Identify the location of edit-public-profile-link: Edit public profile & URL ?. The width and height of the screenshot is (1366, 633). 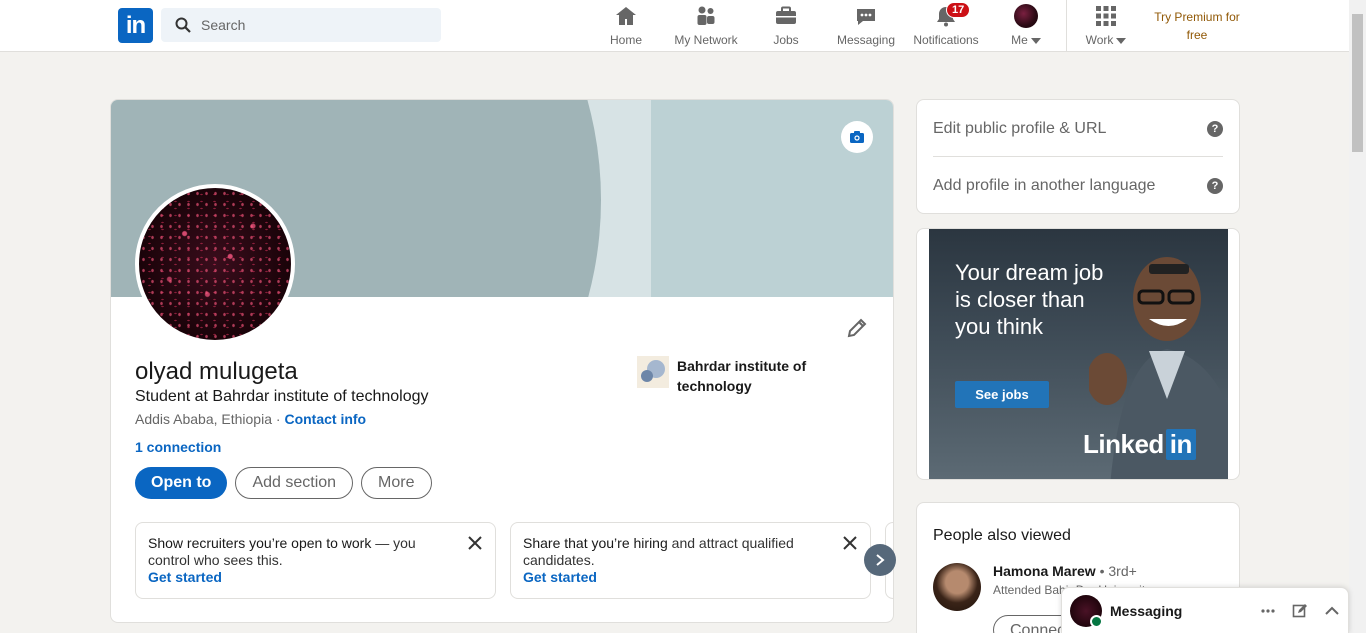
(1078, 129).